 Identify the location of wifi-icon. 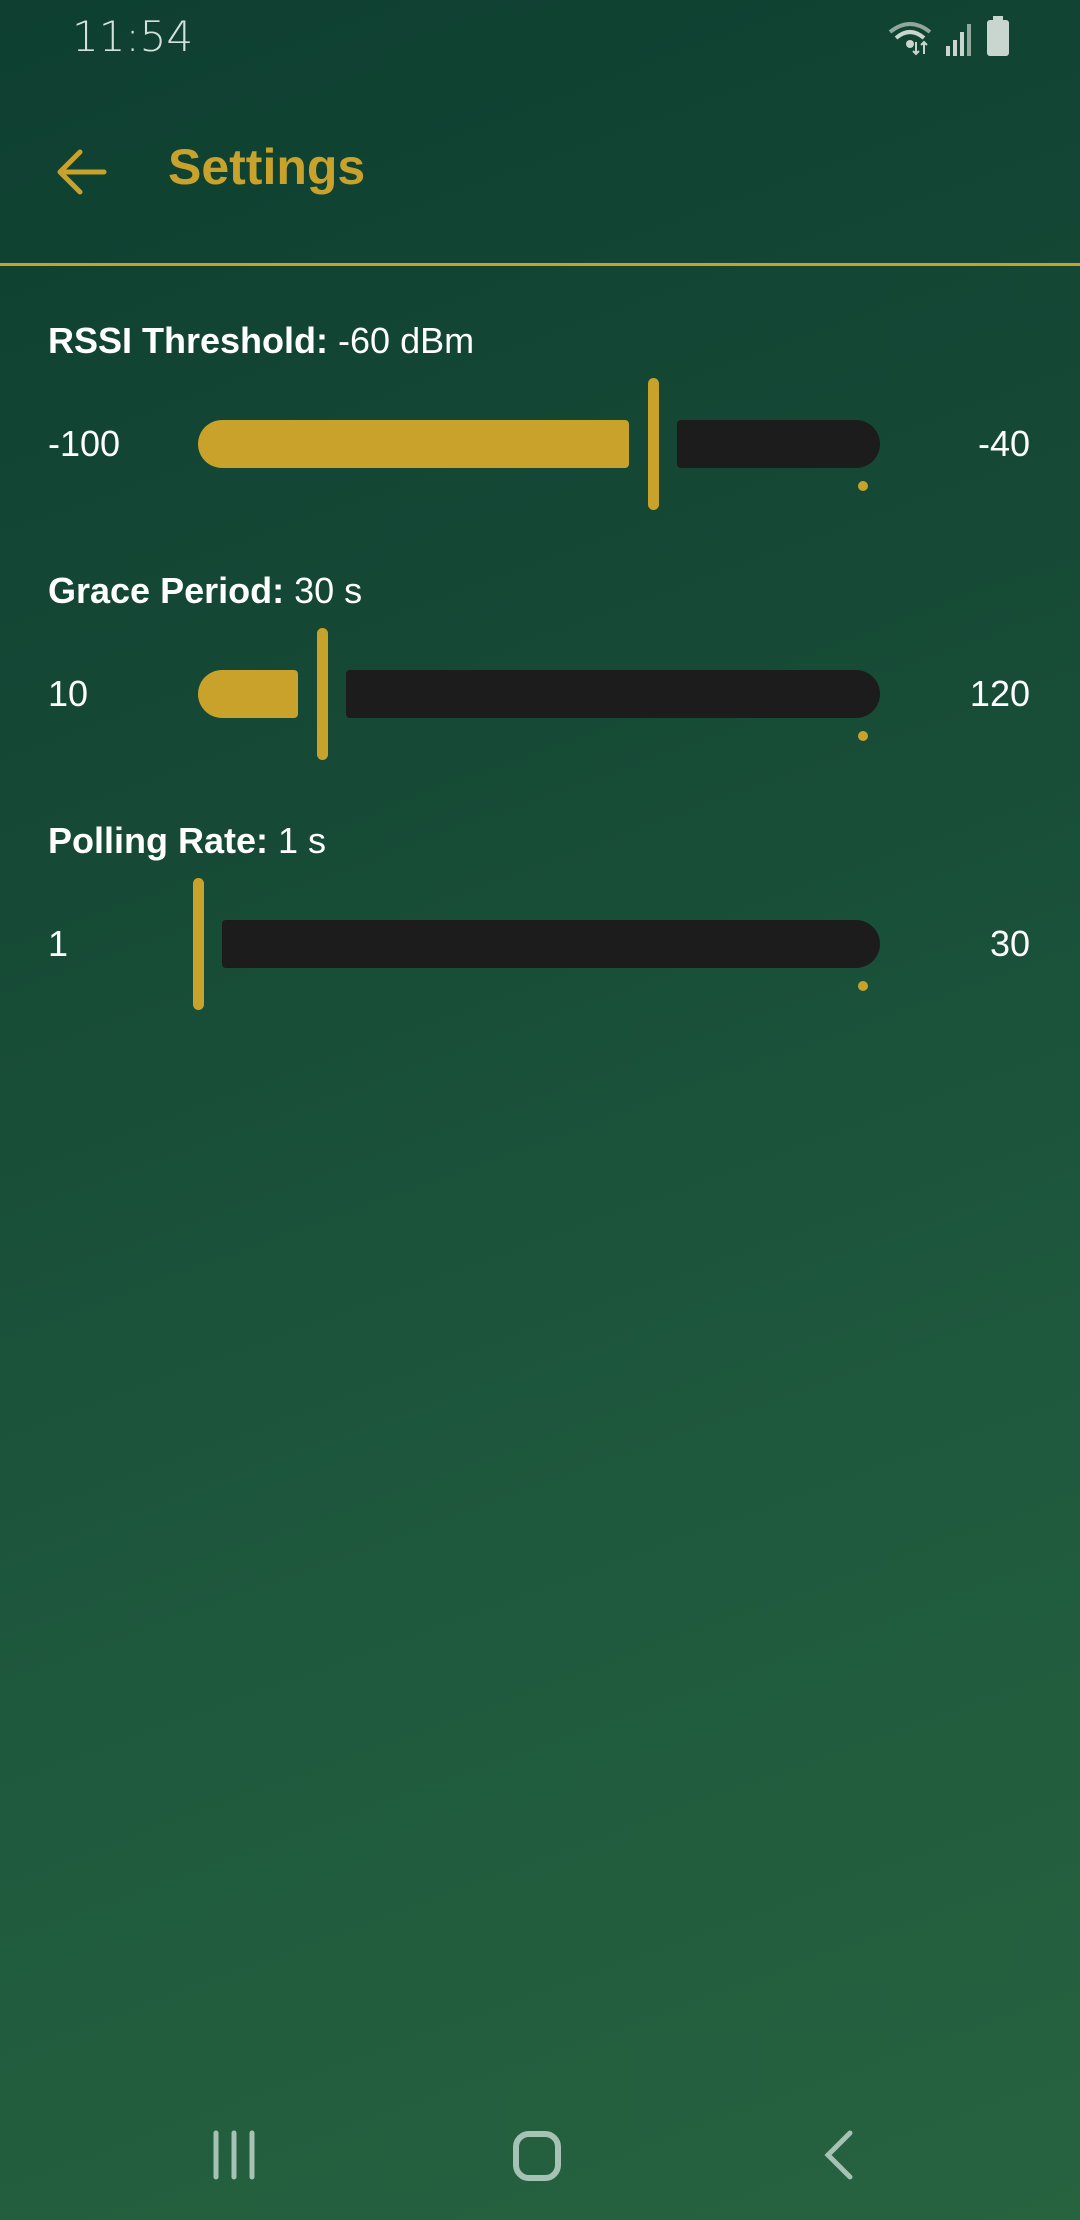
(910, 39).